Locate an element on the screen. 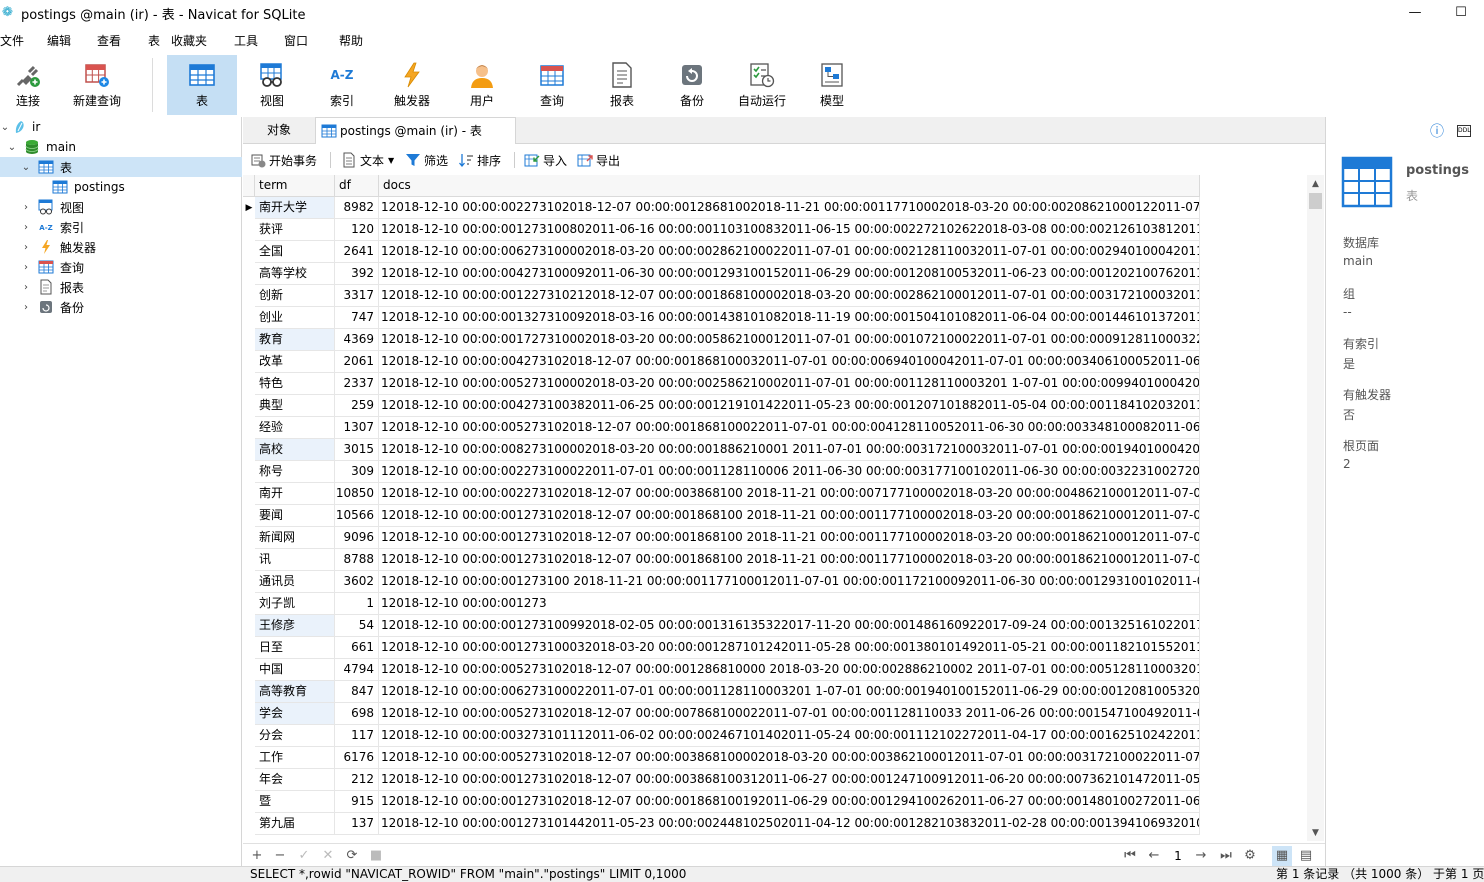  import-button: 导入 is located at coordinates (545, 160).